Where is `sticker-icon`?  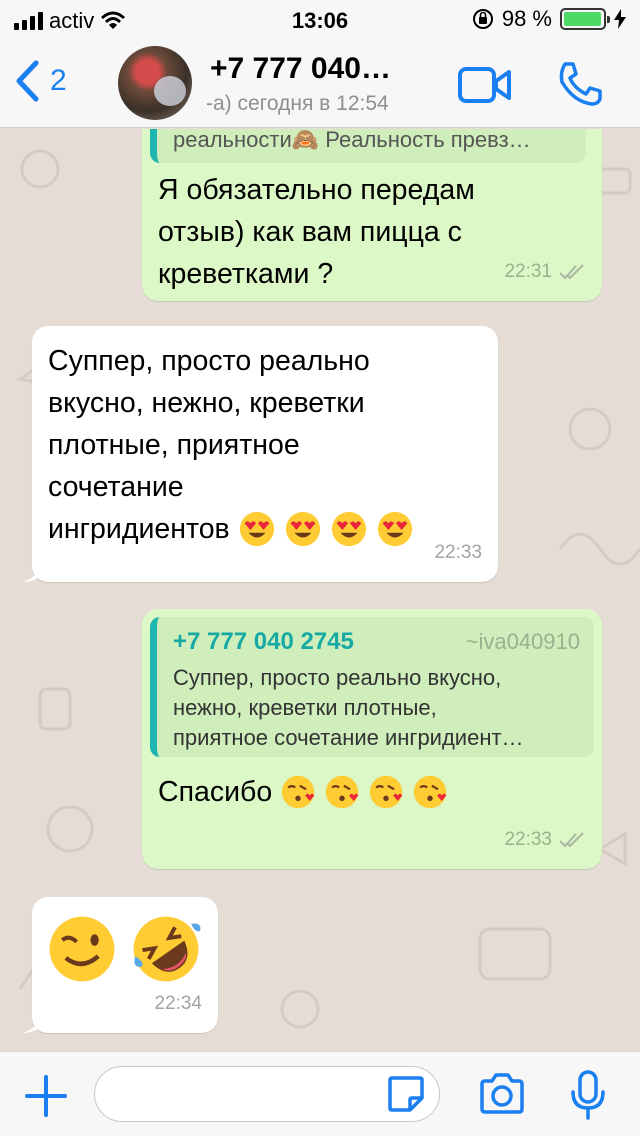
sticker-icon is located at coordinates (406, 1094).